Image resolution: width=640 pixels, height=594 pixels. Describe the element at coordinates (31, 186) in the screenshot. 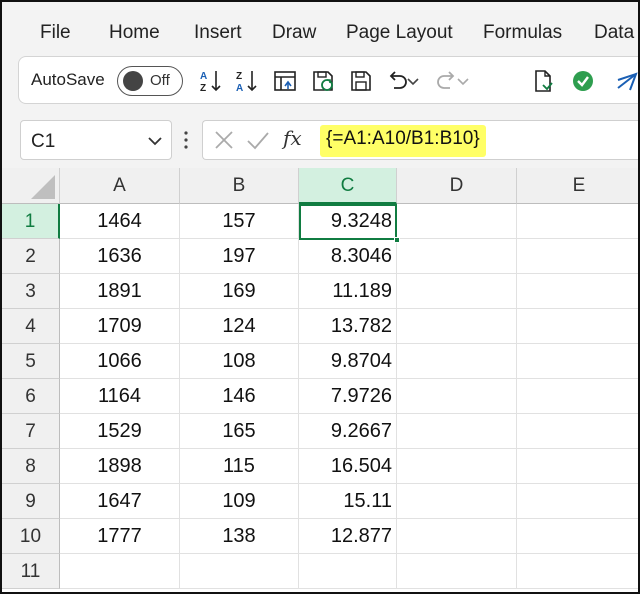

I see `select-all-button` at that location.